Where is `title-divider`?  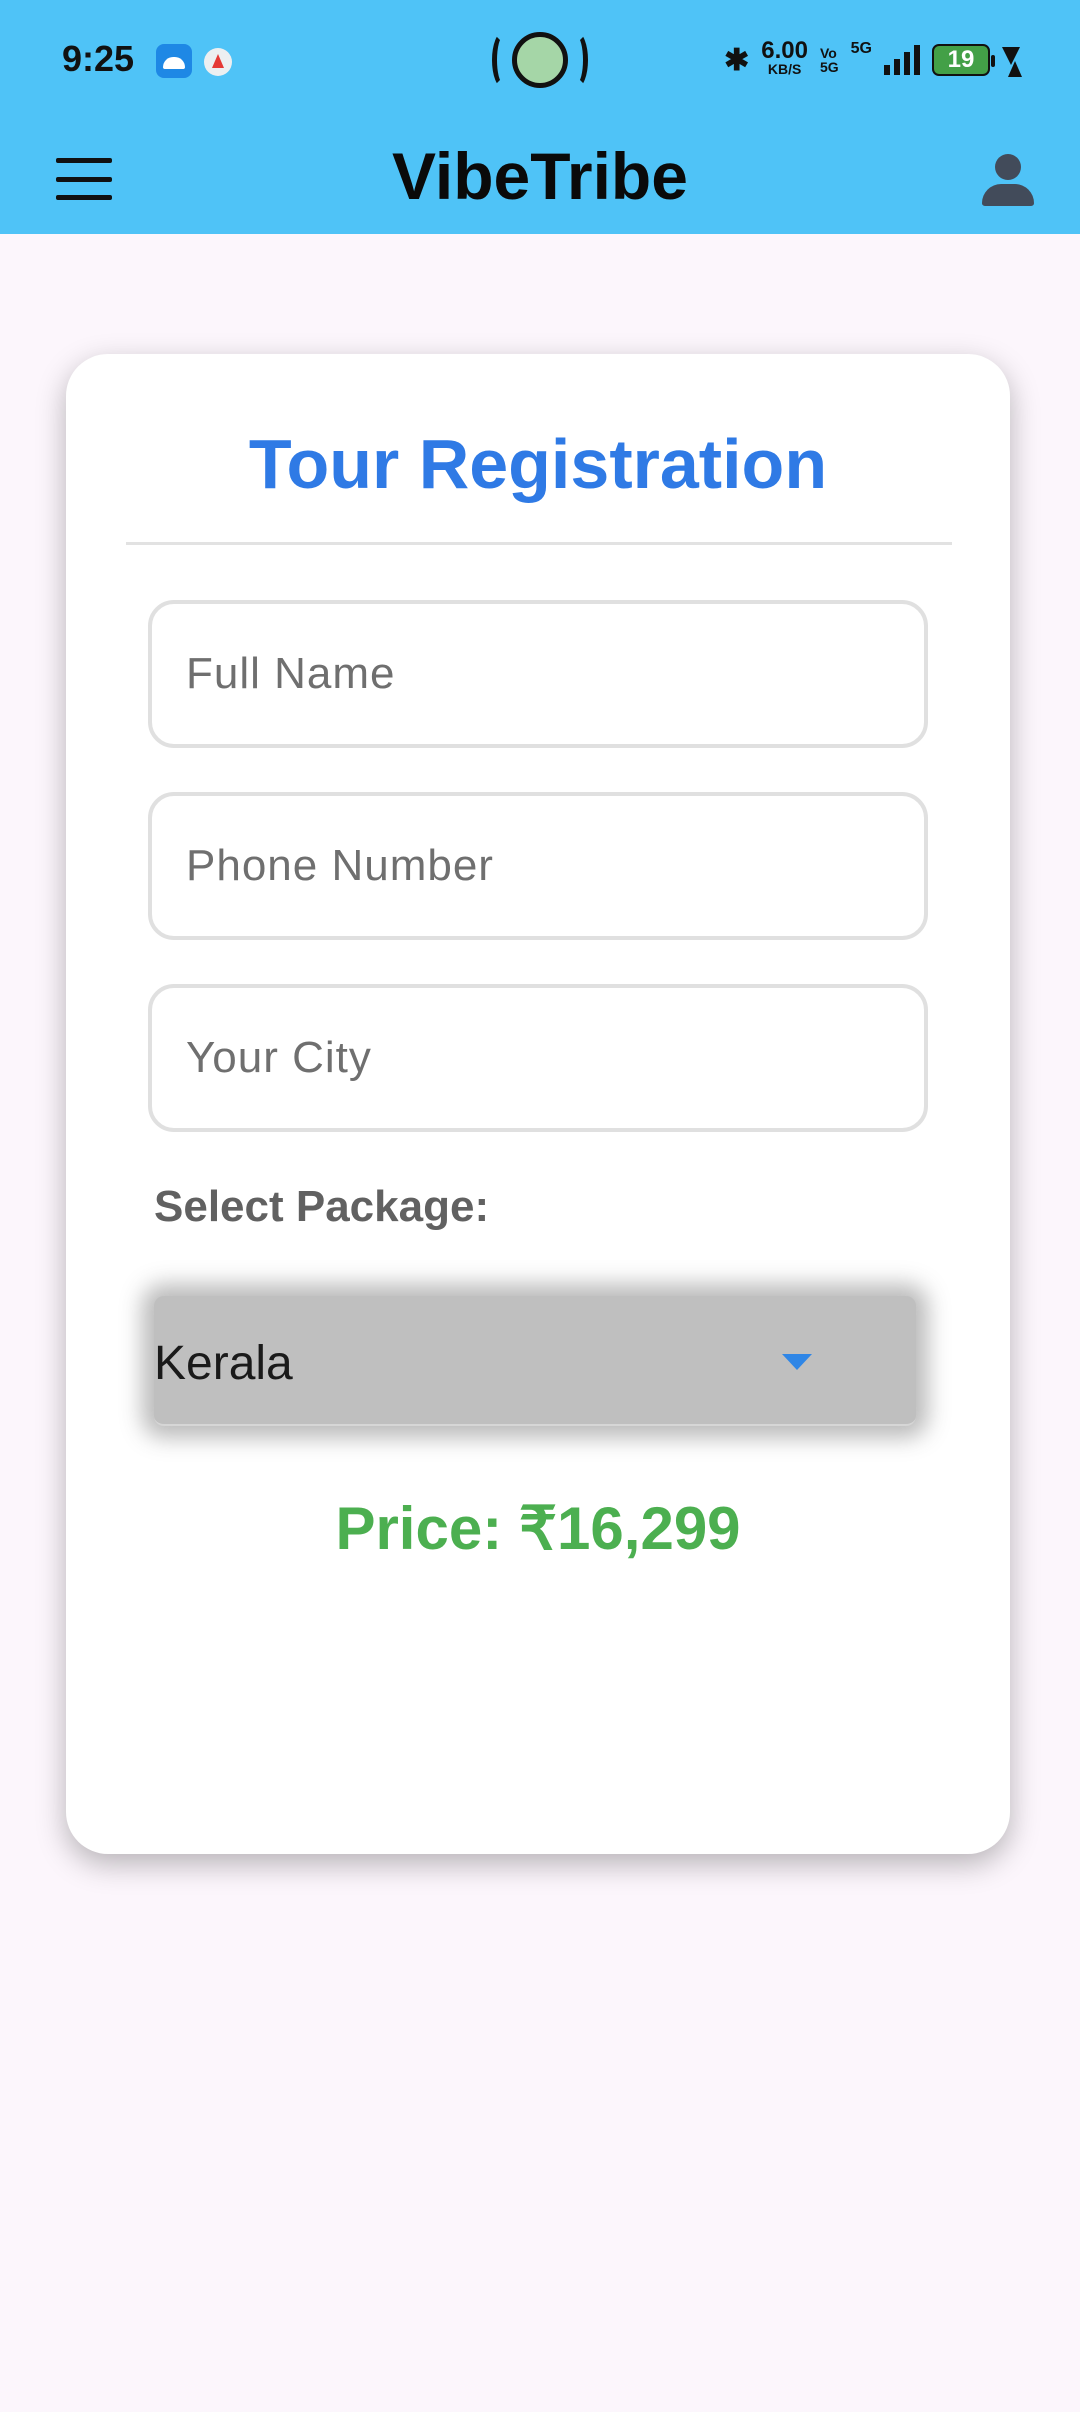 title-divider is located at coordinates (539, 543).